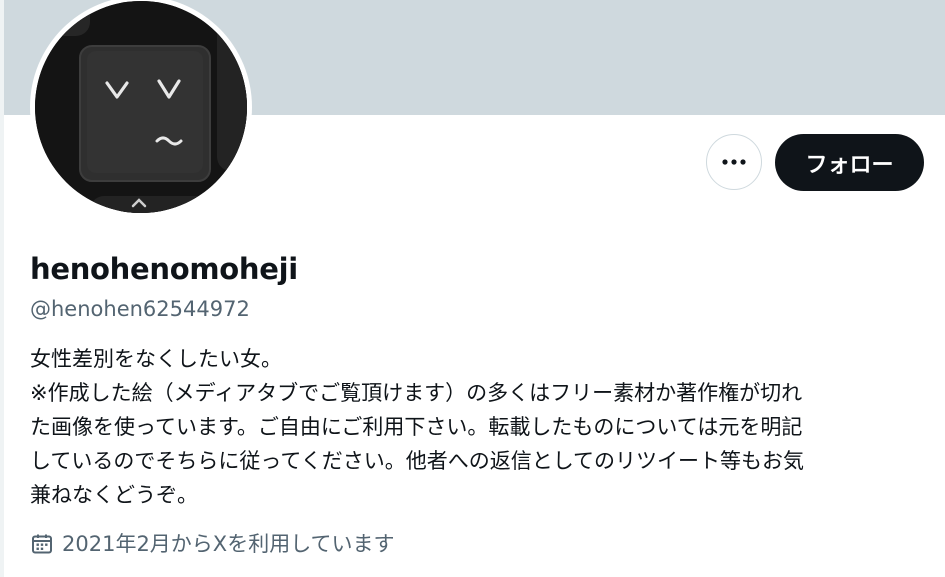 The height and width of the screenshot is (577, 945). What do you see at coordinates (416, 393) in the screenshot?
I see `bio-line: ※作成した絵（メディアタブでご覧頂けます）の多くはフリー素材か著作権が切れ` at bounding box center [416, 393].